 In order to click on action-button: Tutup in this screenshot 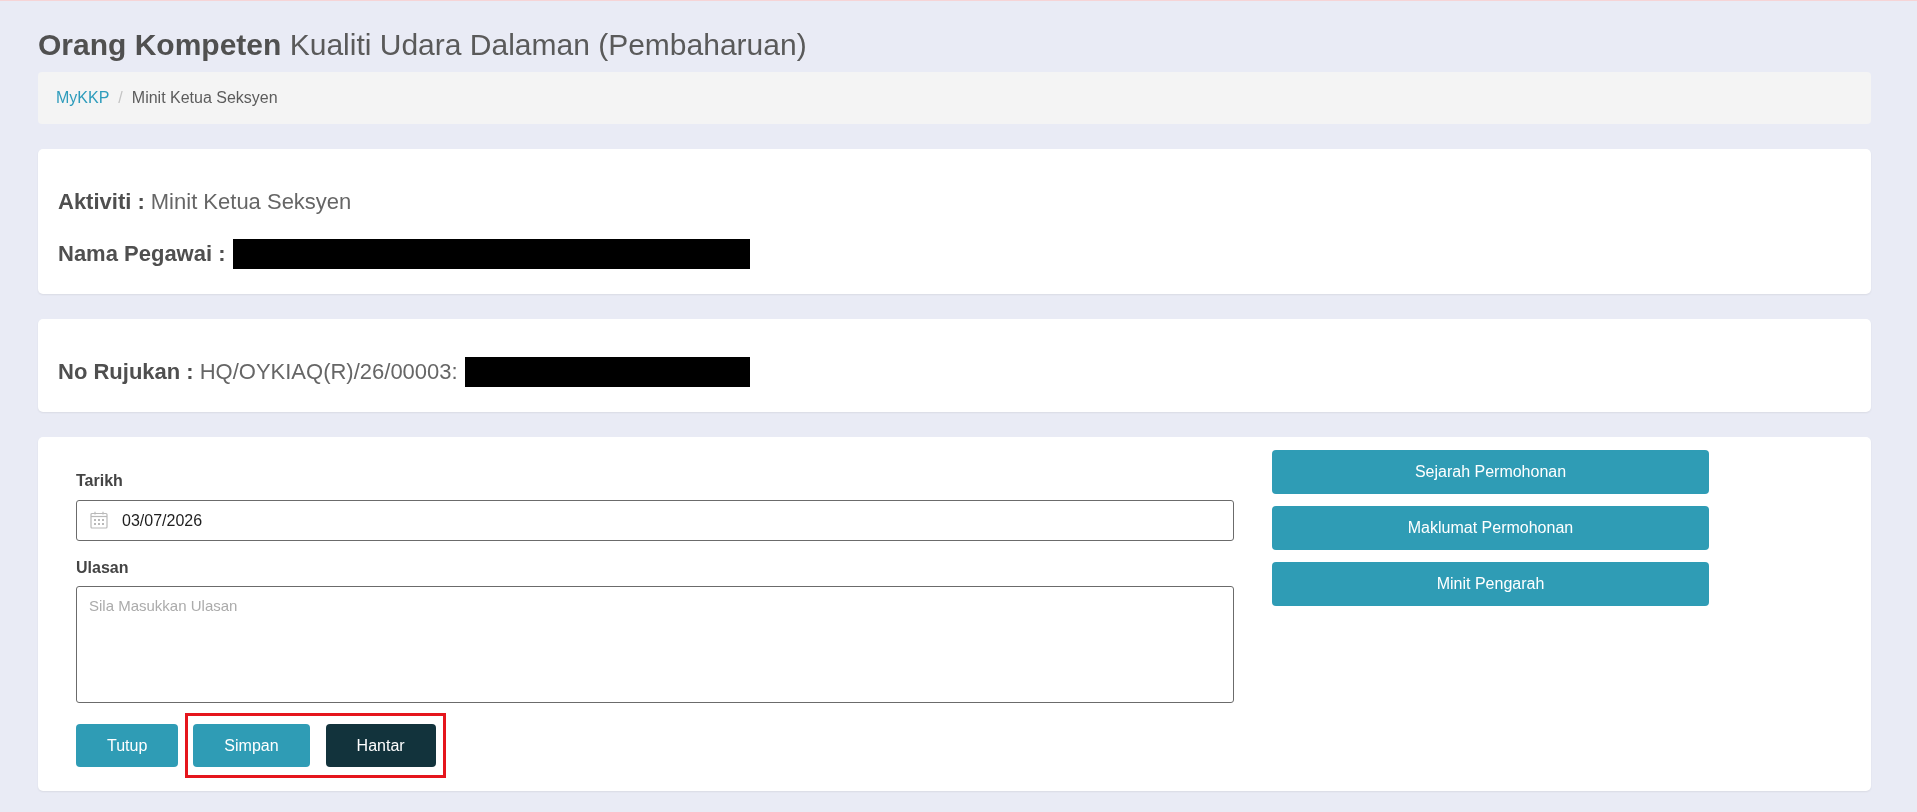, I will do `click(127, 745)`.